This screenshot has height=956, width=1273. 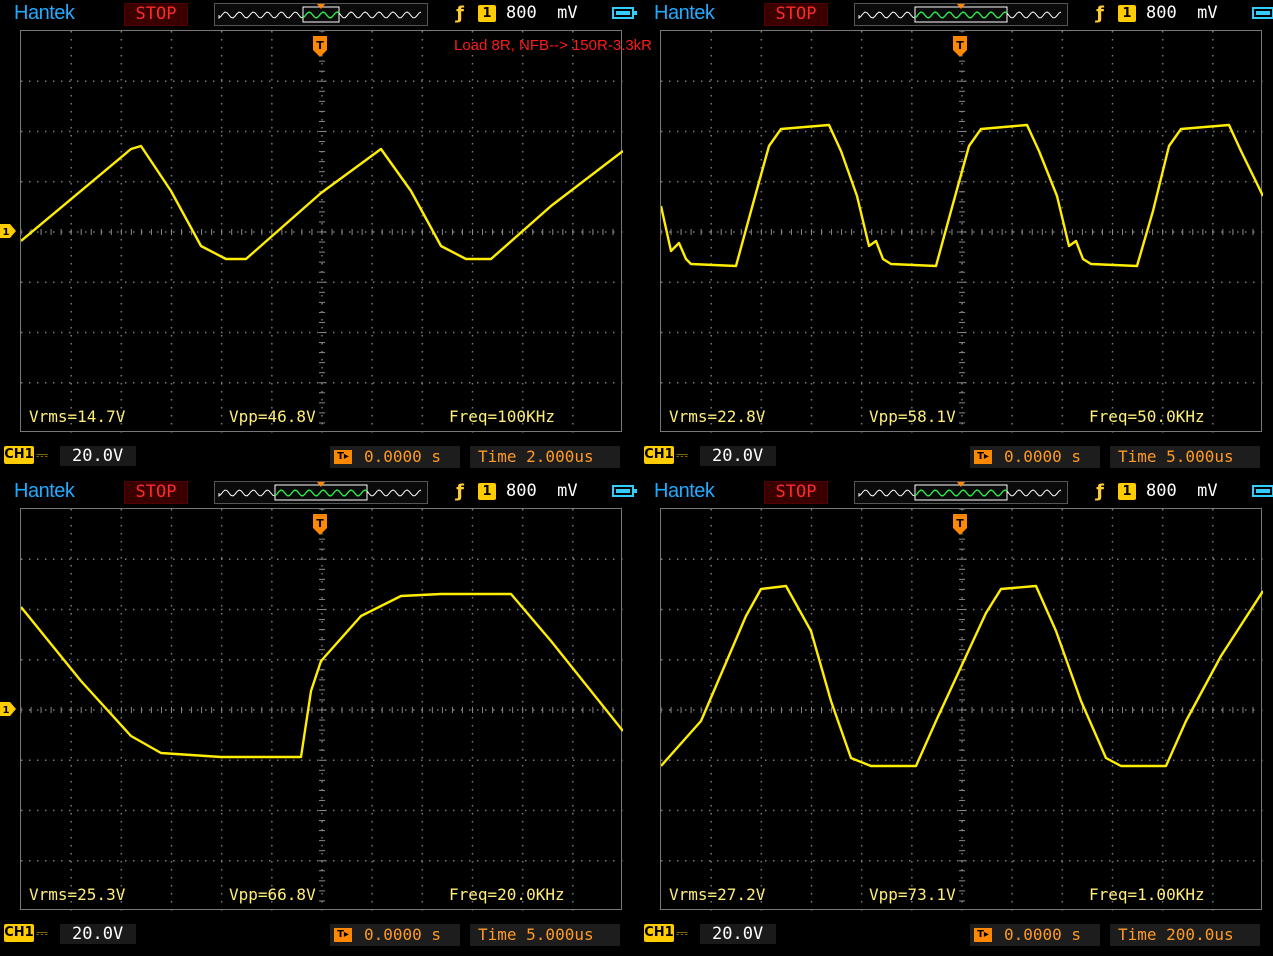 I want to click on frequency-readout: Freq=1.00KHz, so click(x=1147, y=894).